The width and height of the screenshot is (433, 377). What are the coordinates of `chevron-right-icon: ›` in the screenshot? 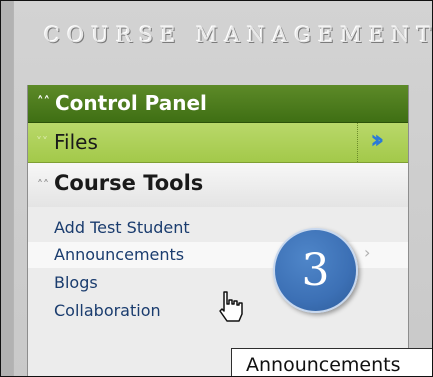 It's located at (367, 252).